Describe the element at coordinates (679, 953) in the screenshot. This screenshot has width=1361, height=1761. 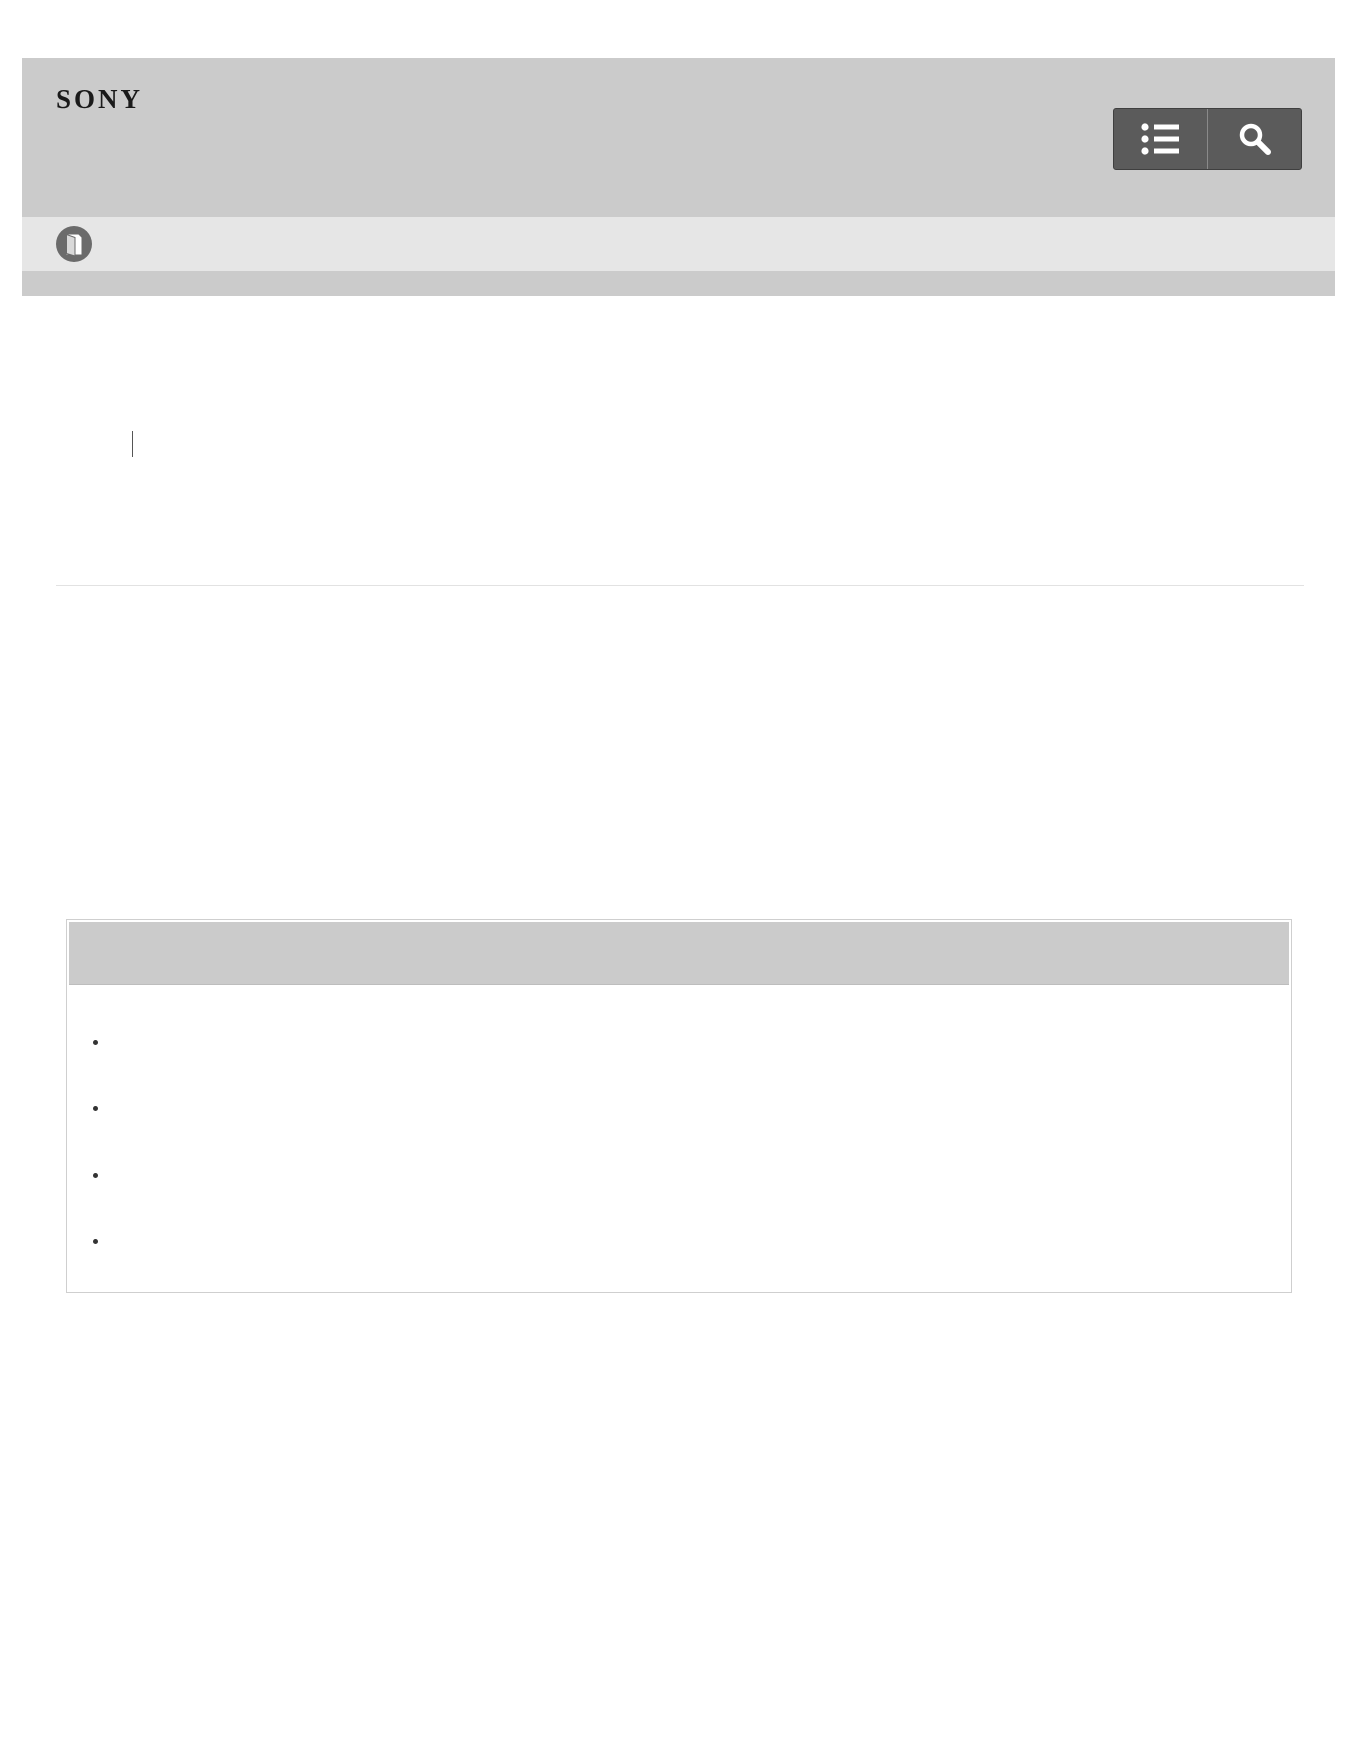
I see `note-heading` at that location.